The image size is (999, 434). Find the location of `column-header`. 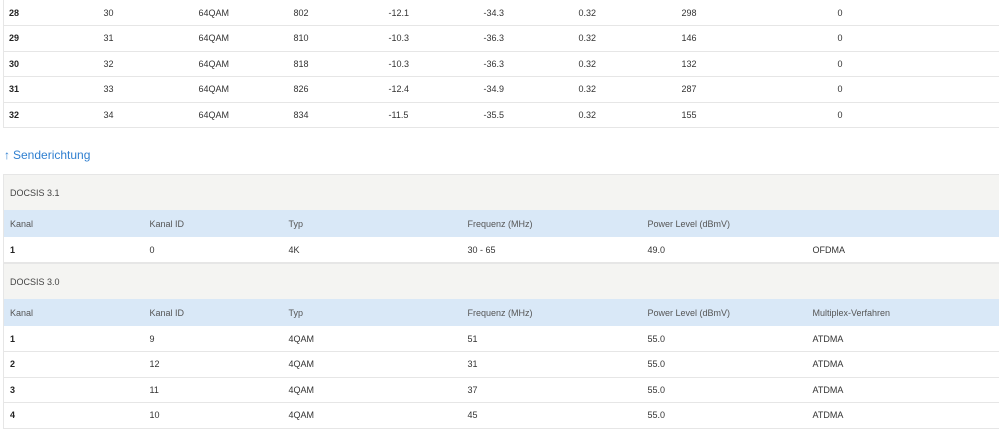

column-header is located at coordinates (903, 223).